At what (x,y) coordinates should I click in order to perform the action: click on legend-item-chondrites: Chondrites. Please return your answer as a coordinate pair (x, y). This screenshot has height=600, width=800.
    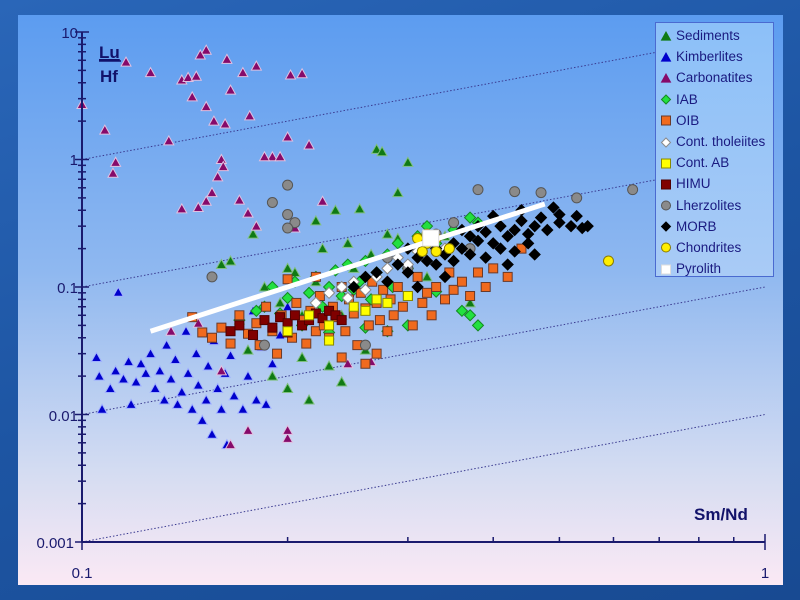
    Looking at the image, I should click on (716, 247).